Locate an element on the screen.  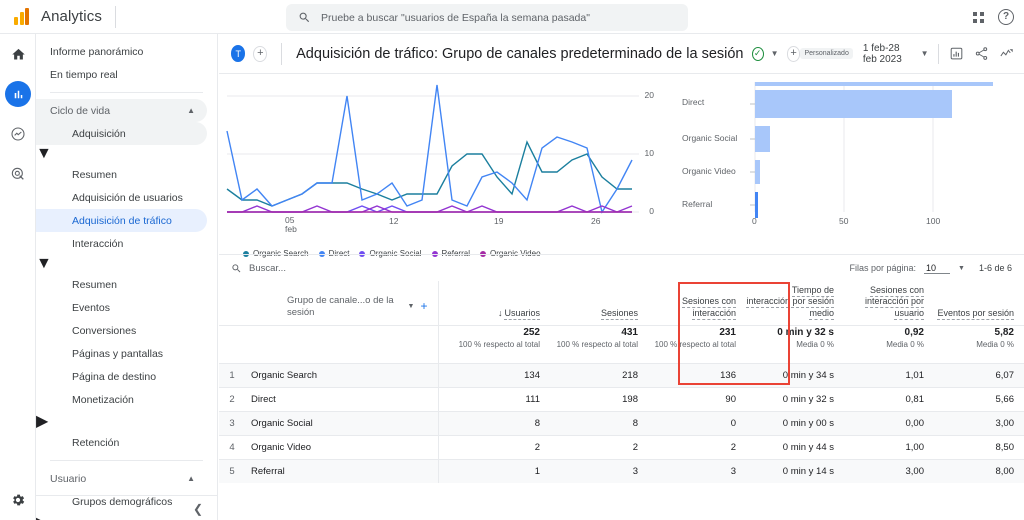
sidebar-item-informe-panoramico: Informe panorámico is located at coordinates (121, 51).